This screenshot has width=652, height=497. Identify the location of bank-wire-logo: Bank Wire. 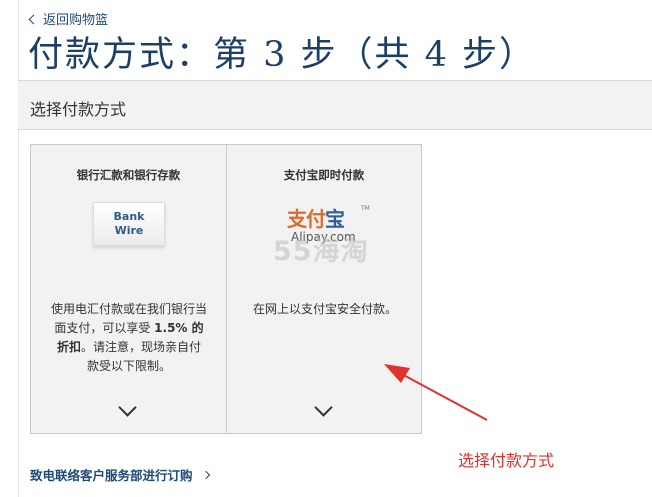
(129, 224).